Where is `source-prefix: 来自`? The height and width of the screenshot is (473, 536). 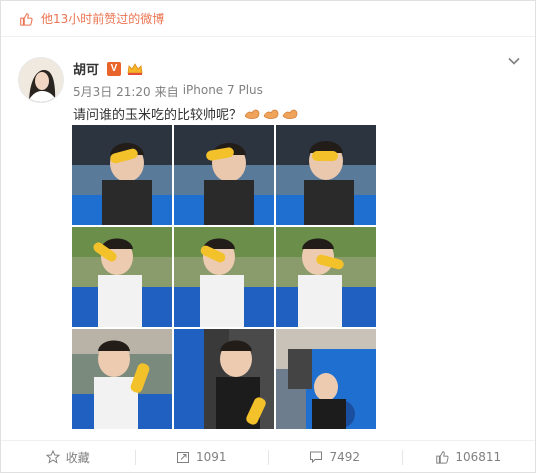 source-prefix: 来自 is located at coordinates (166, 92).